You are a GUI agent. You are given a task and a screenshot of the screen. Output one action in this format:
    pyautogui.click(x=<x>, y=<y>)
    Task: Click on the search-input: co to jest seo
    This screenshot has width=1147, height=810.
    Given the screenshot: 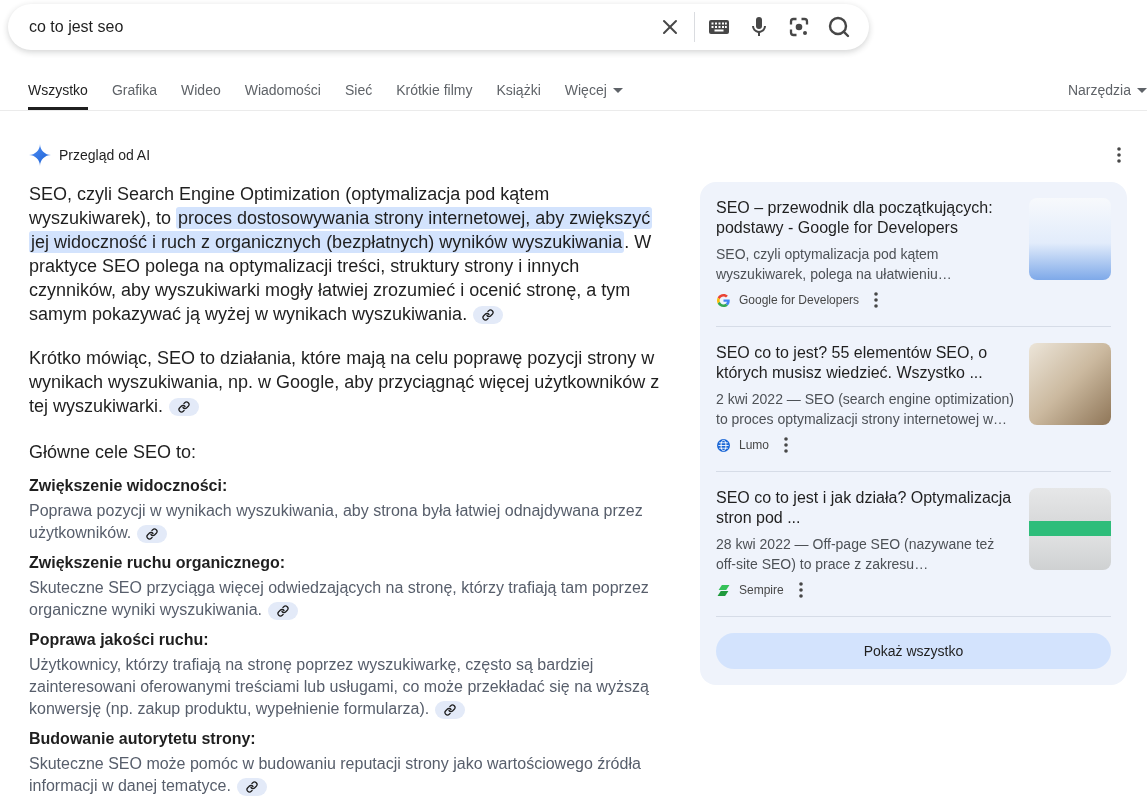 What is the action you would take?
    pyautogui.click(x=339, y=27)
    